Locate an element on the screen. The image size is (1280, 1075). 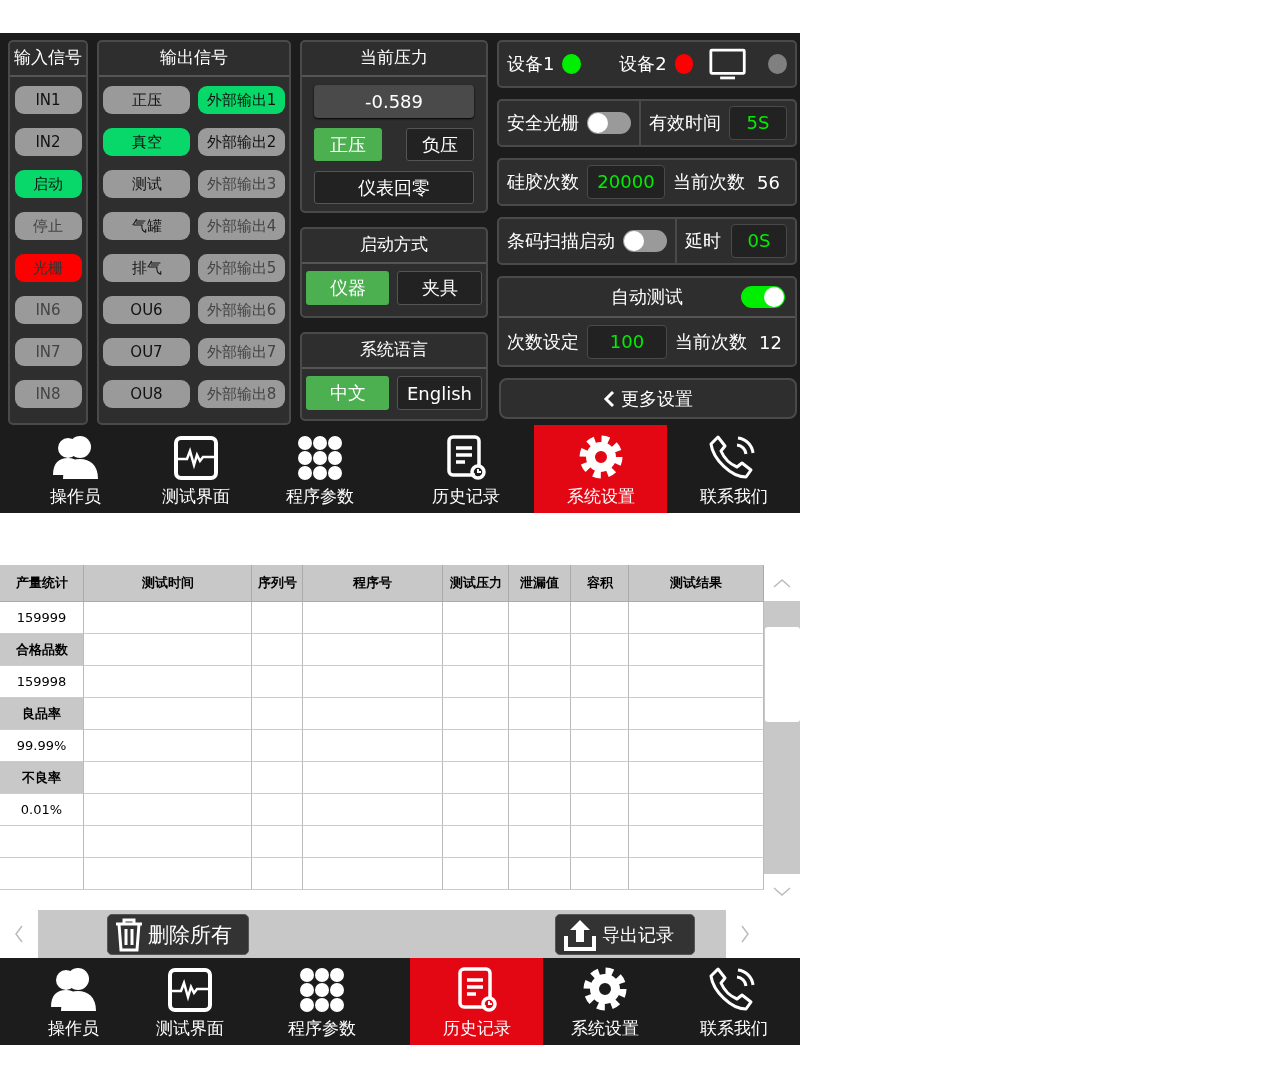
signal-indicator: IN1 is located at coordinates (48, 100).